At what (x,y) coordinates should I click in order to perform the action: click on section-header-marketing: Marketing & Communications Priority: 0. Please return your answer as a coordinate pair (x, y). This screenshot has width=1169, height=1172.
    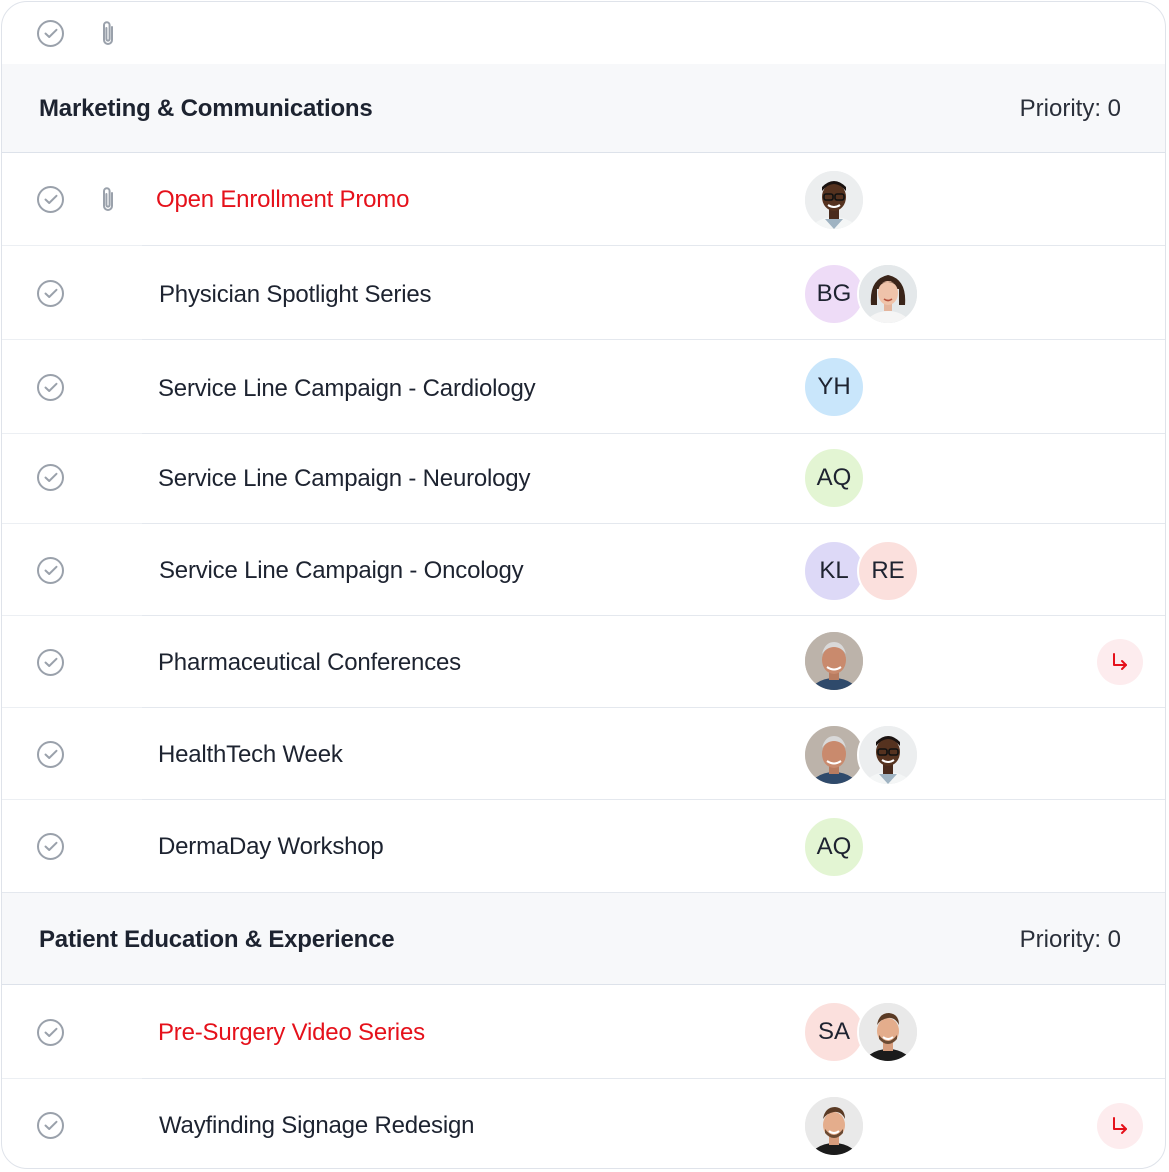
    Looking at the image, I should click on (583, 108).